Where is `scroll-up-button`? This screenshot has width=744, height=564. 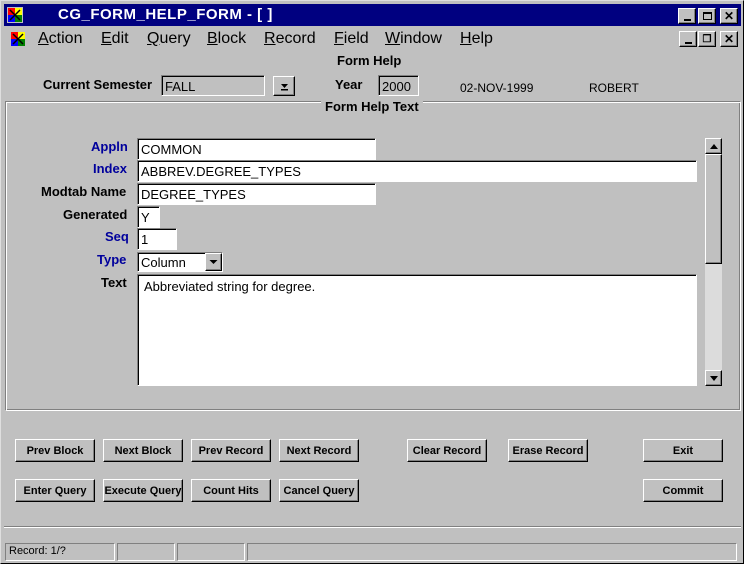
scroll-up-button is located at coordinates (713, 146).